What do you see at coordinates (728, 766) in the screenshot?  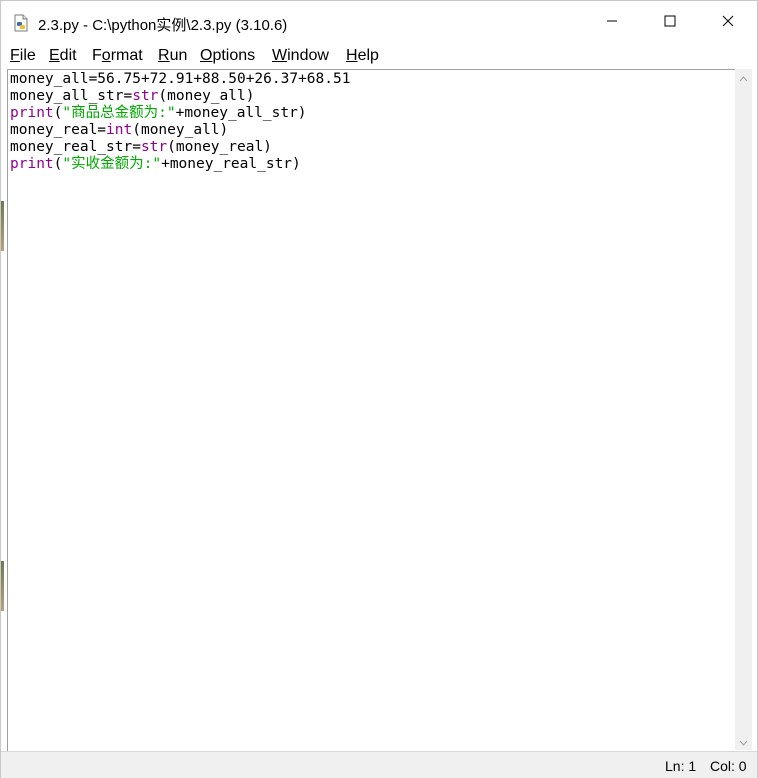 I see `column-indicator: Col: 0` at bounding box center [728, 766].